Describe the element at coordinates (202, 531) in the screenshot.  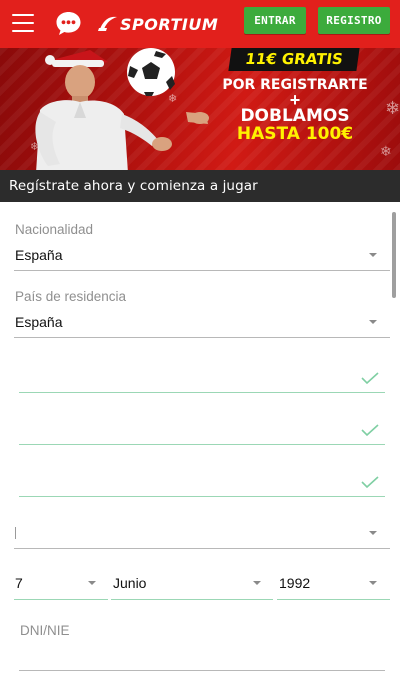
I see `empty-select` at that location.